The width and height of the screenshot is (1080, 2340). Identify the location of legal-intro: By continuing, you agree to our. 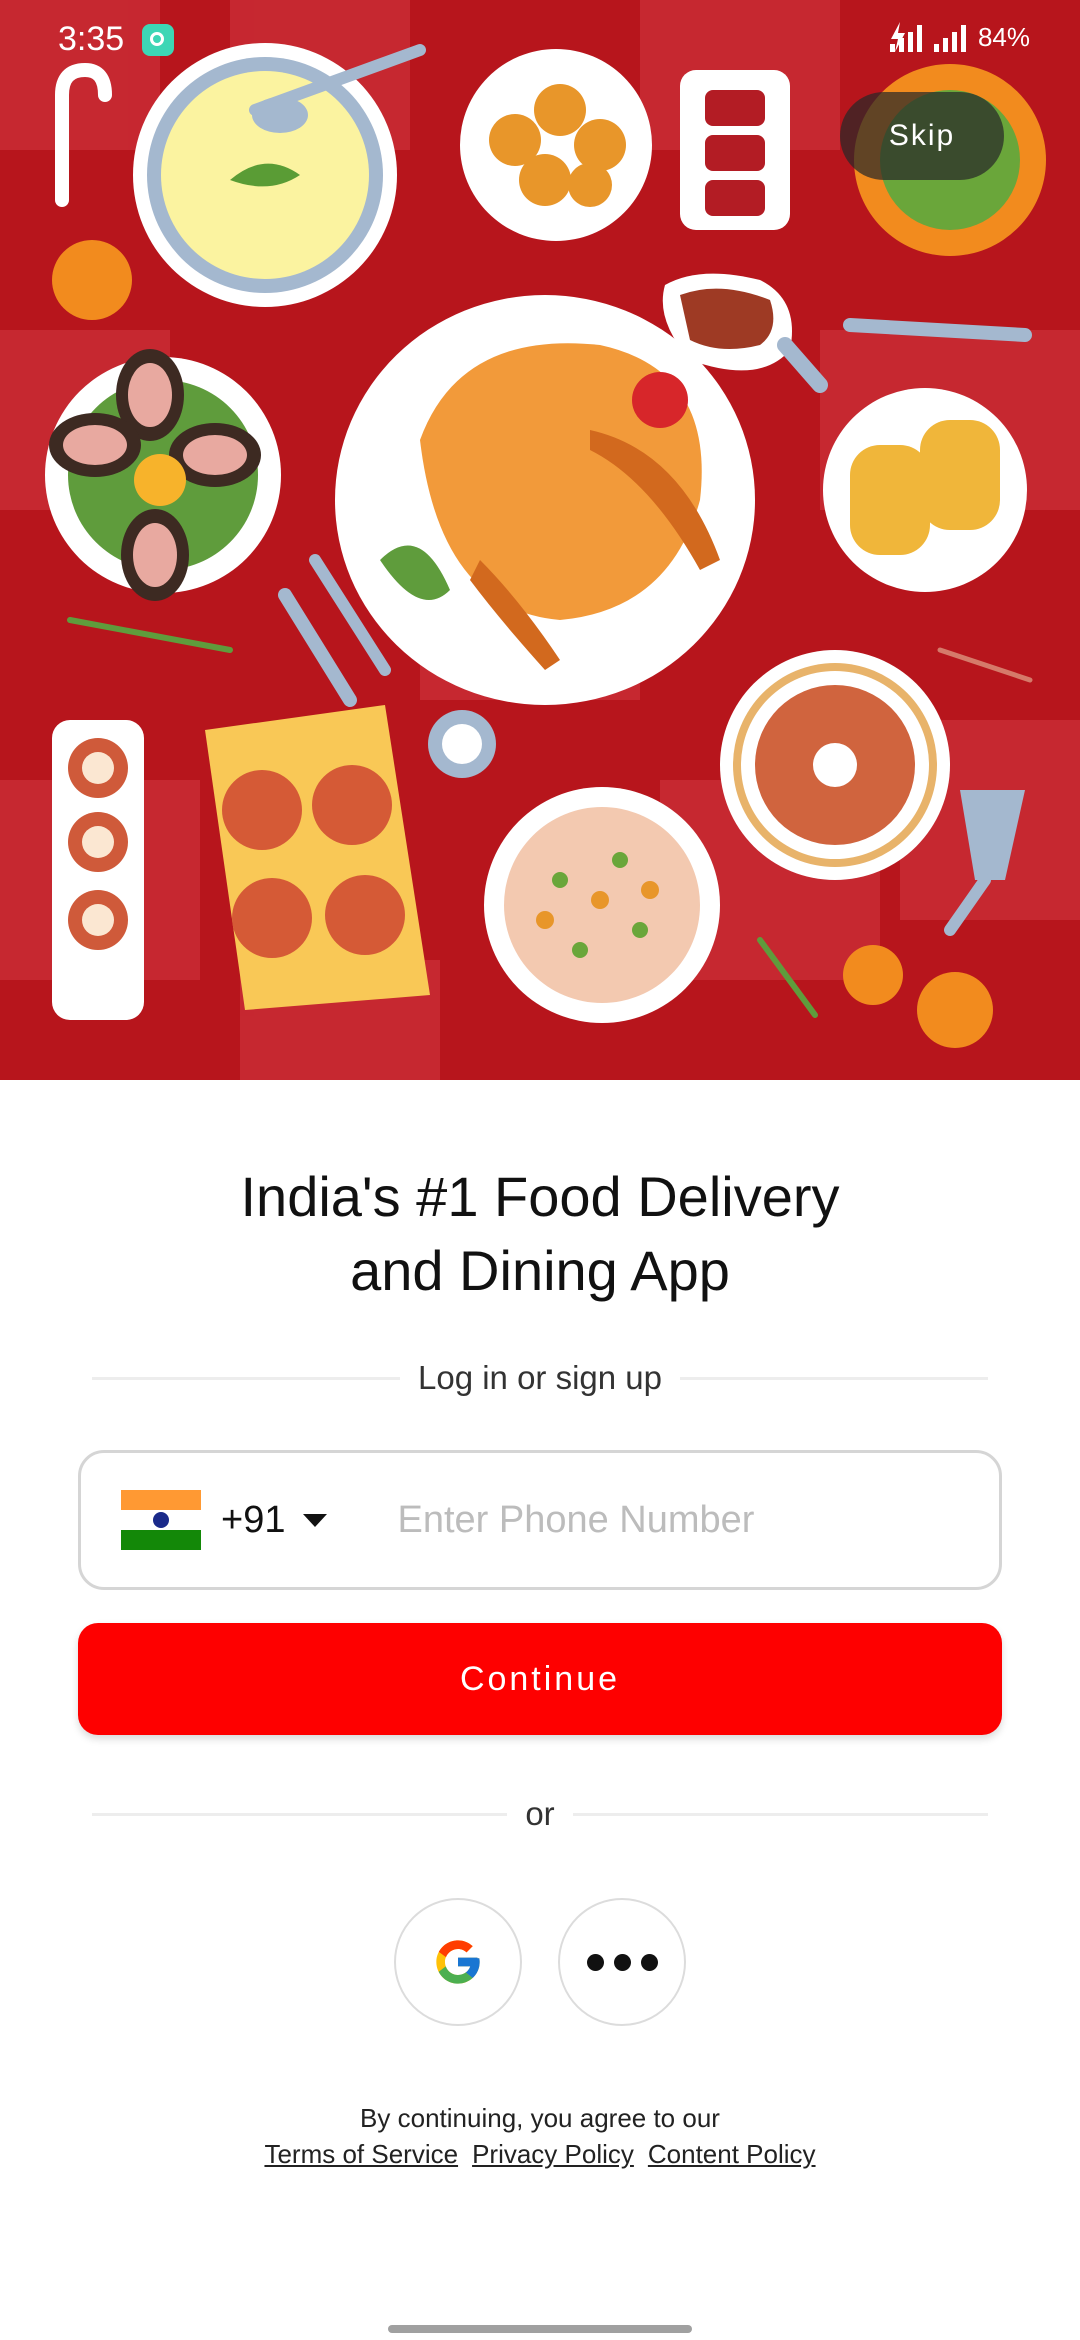
(540, 2118).